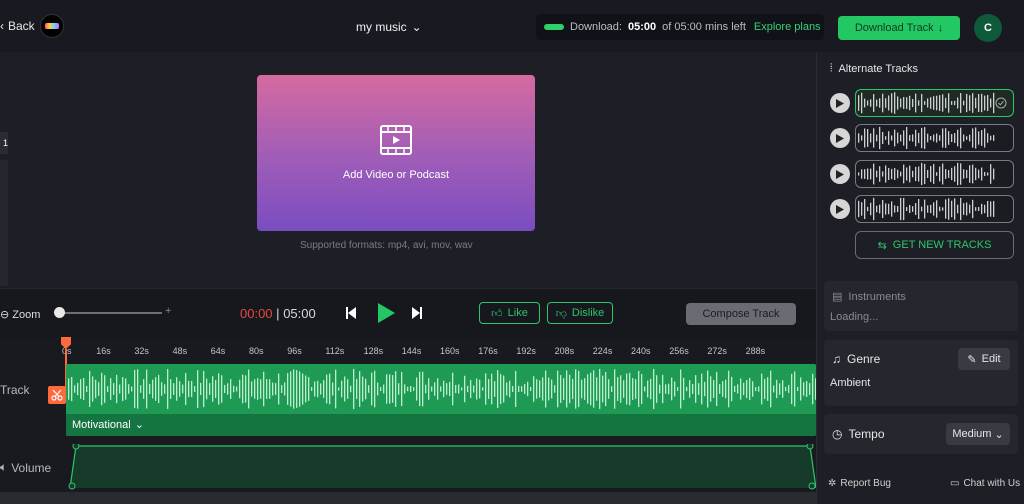 The height and width of the screenshot is (504, 1024). What do you see at coordinates (564, 351) in the screenshot?
I see `ruler-tick: 208s` at bounding box center [564, 351].